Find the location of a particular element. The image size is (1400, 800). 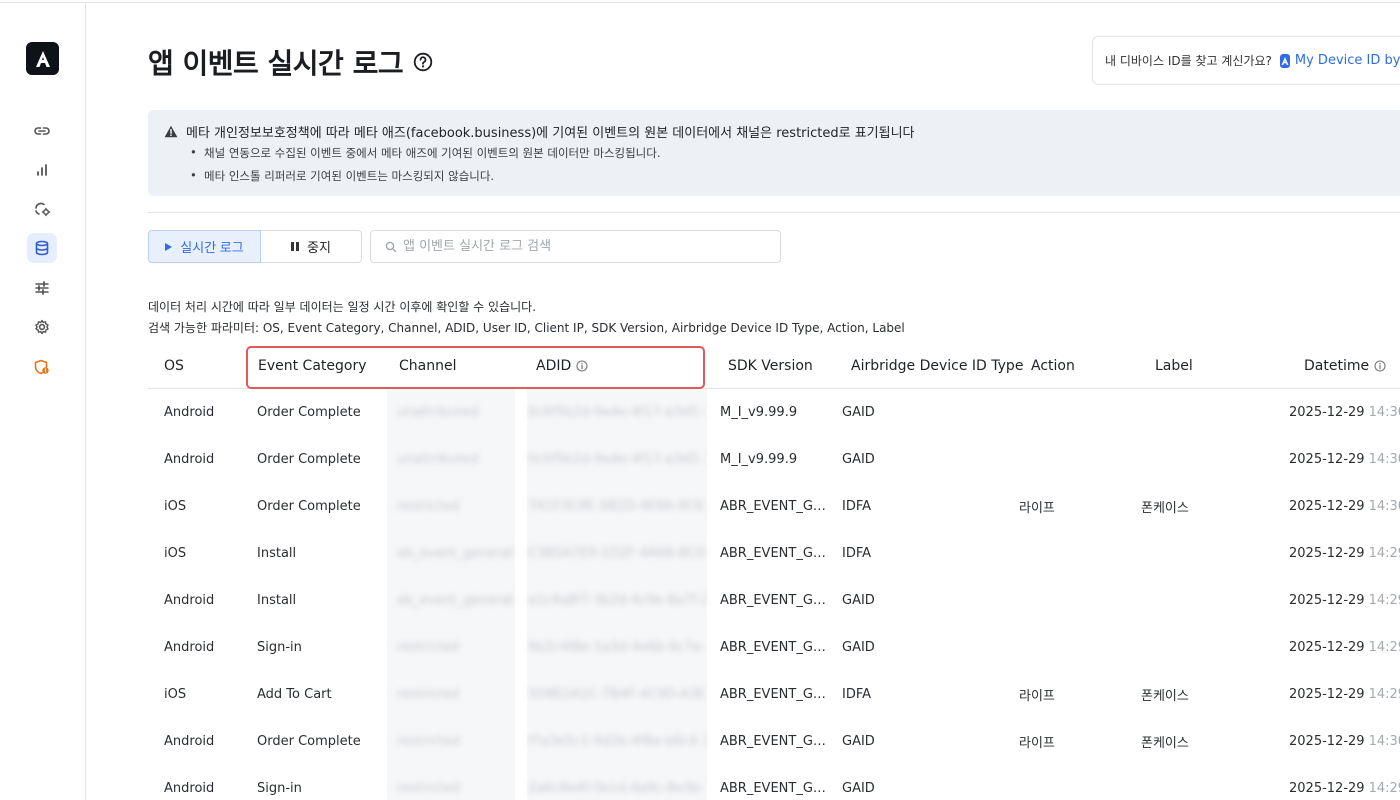

live-log-button: 실시간 로그 is located at coordinates (204, 246).